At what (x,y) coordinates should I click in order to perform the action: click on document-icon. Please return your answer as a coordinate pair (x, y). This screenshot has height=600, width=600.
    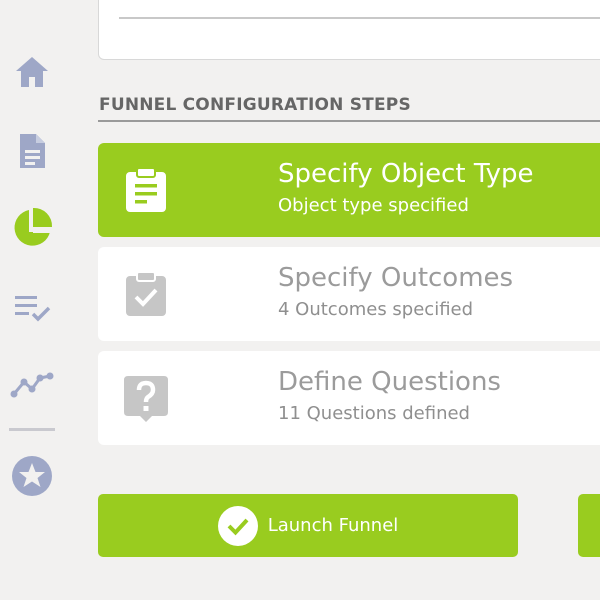
    Looking at the image, I should click on (32, 151).